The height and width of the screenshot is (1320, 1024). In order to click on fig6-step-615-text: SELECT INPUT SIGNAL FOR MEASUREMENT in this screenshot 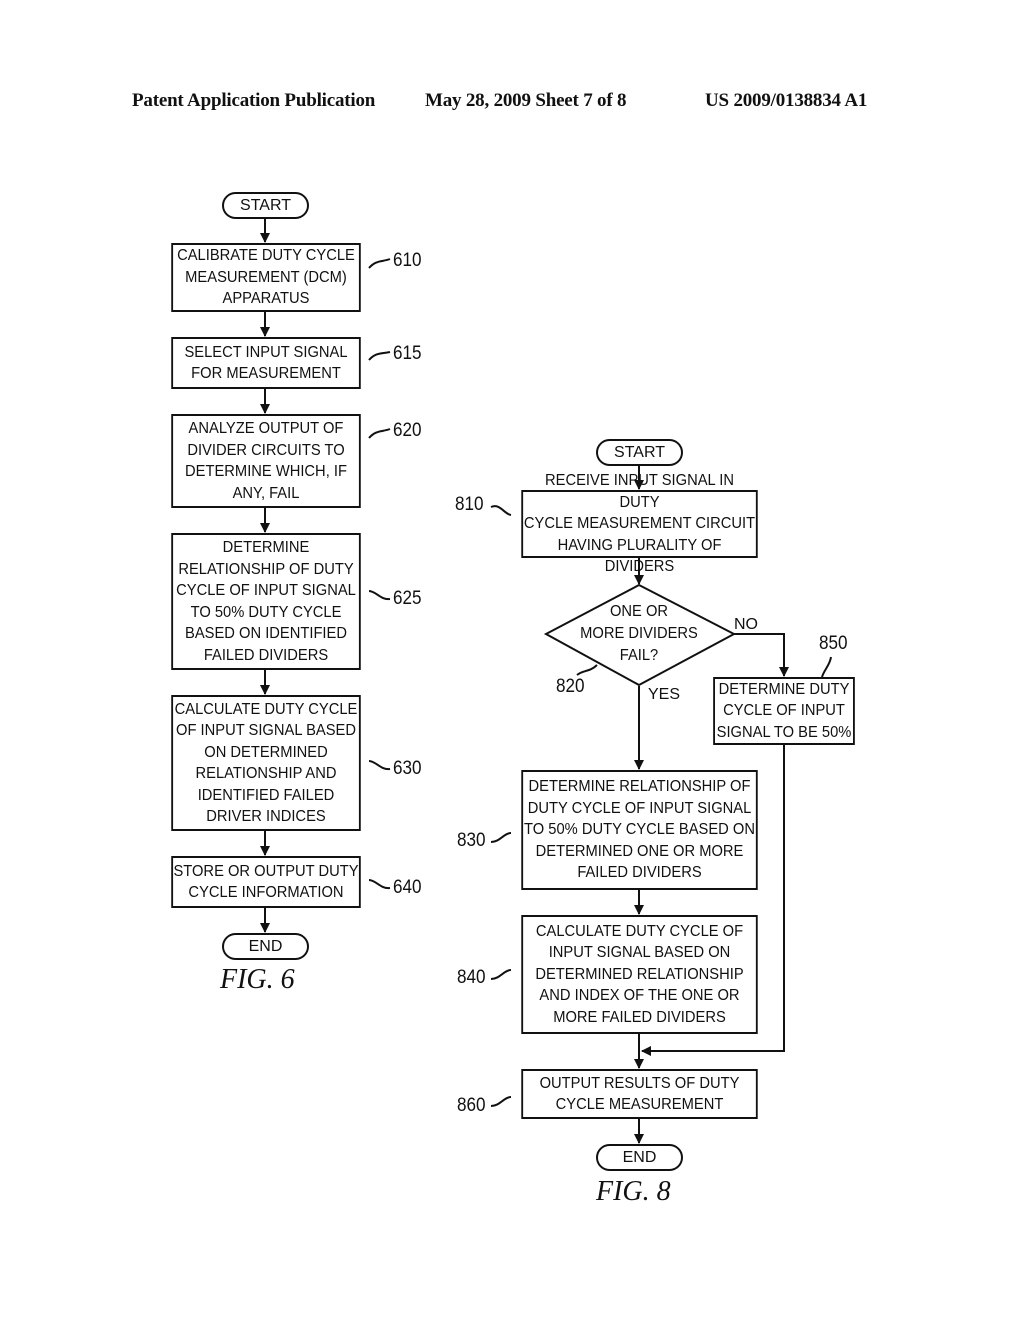, I will do `click(266, 363)`.